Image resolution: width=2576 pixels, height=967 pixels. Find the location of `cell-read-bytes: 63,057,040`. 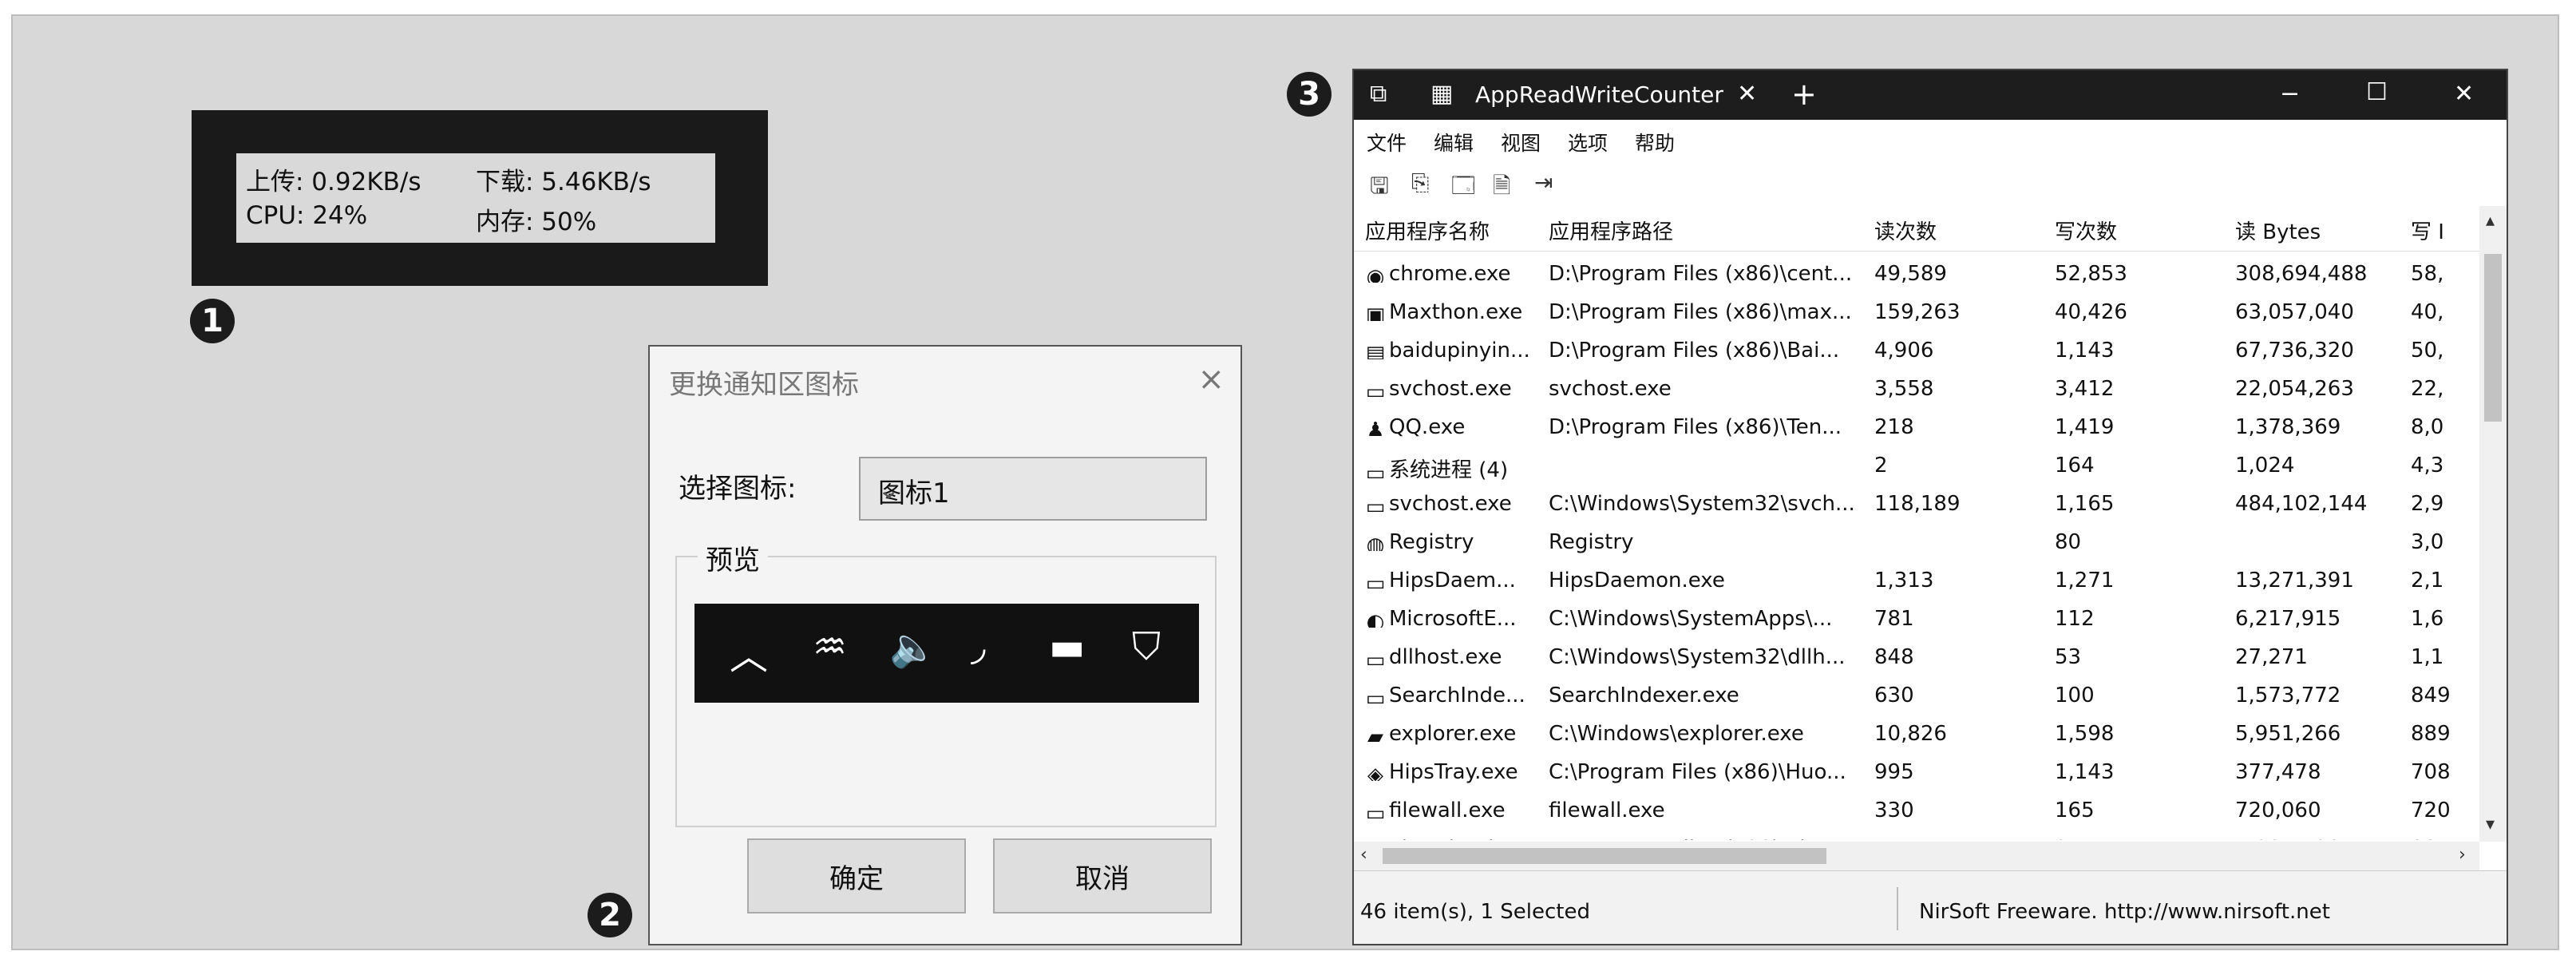

cell-read-bytes: 63,057,040 is located at coordinates (2295, 312).